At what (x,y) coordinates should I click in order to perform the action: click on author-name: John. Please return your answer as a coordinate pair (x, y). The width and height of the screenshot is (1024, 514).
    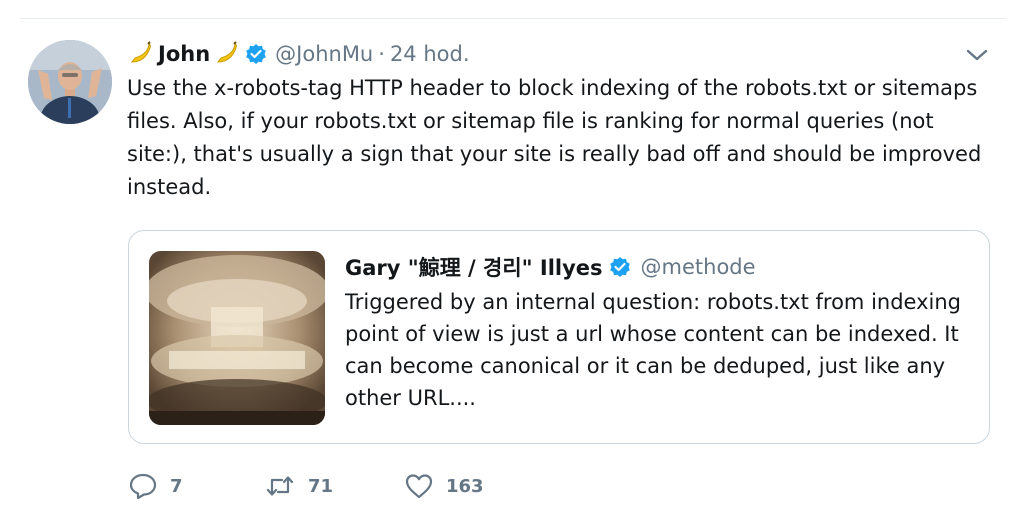
    Looking at the image, I should click on (184, 54).